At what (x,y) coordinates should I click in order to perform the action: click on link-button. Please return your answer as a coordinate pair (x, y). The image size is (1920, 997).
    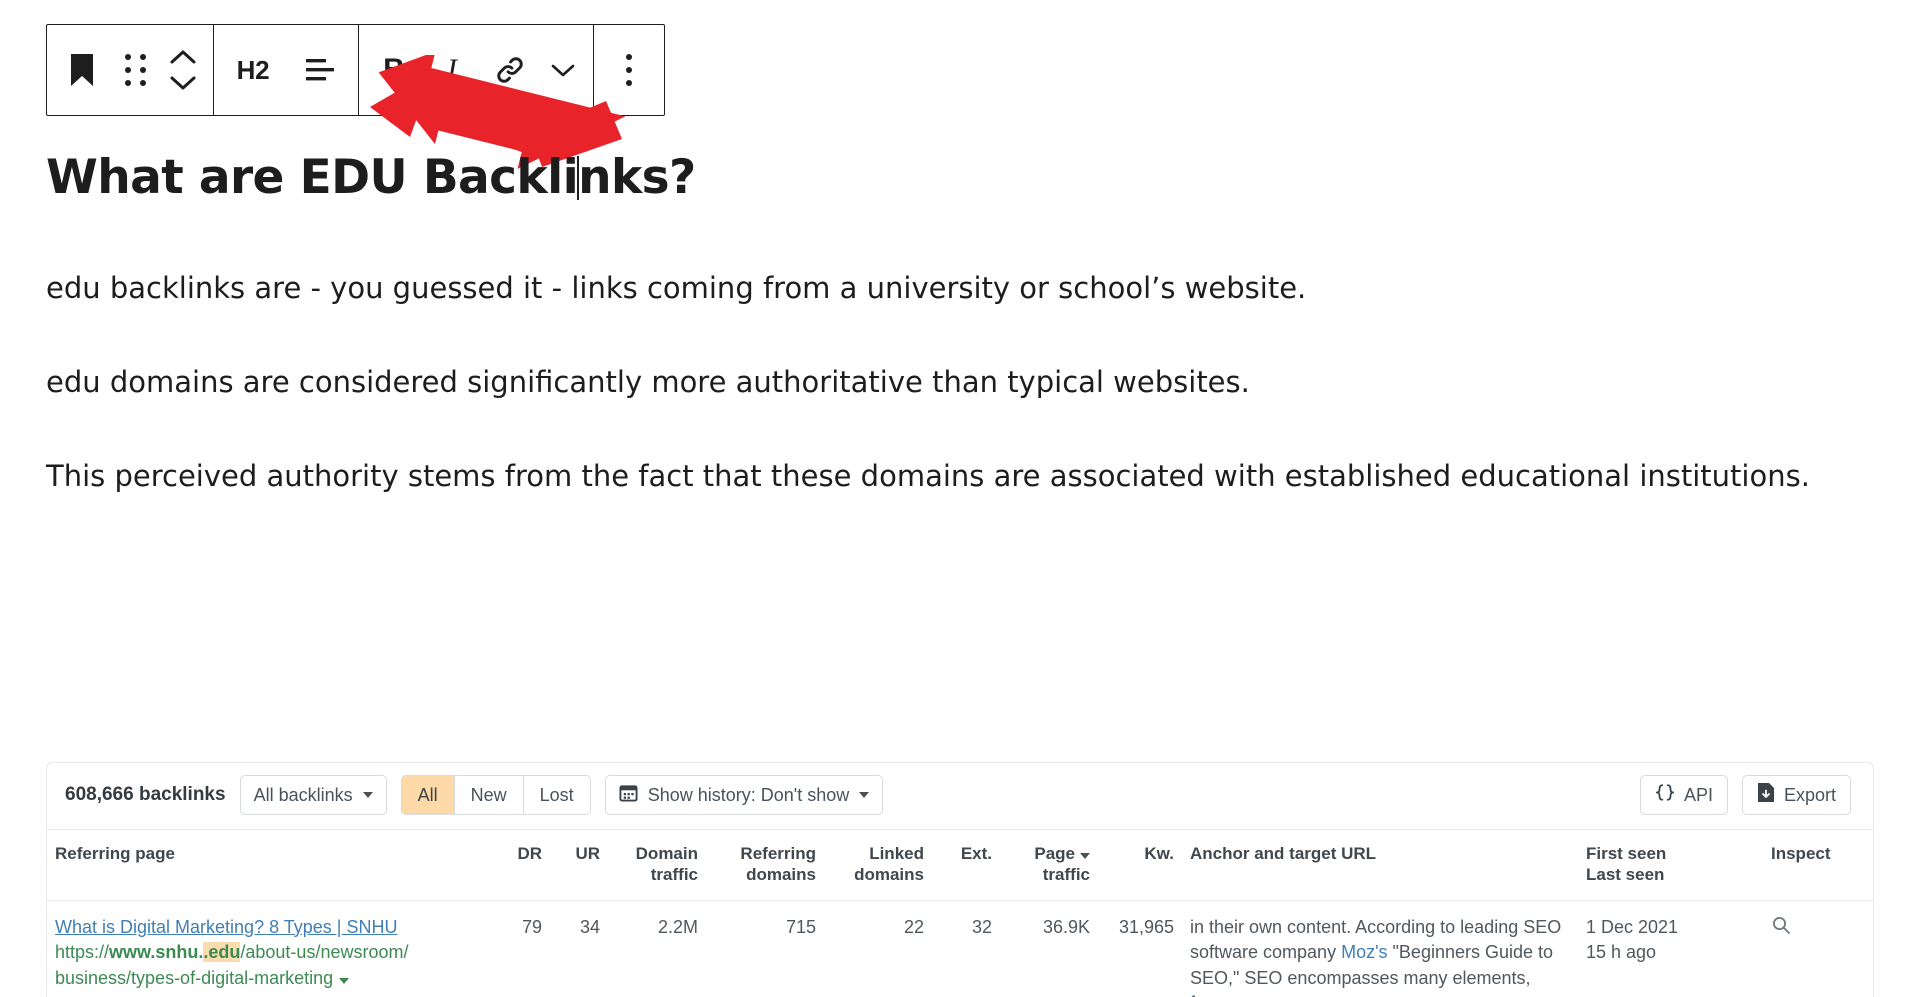
    Looking at the image, I should click on (510, 70).